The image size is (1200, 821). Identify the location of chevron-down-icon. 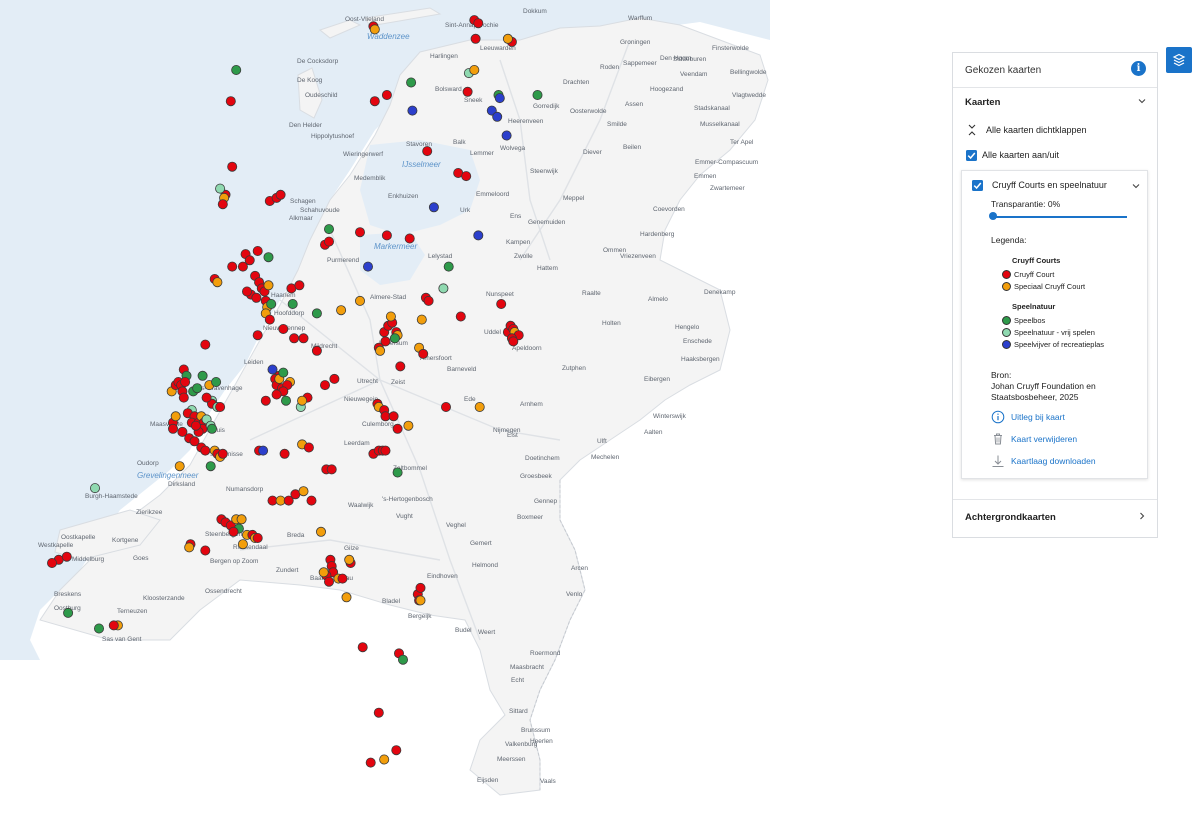
(1136, 186).